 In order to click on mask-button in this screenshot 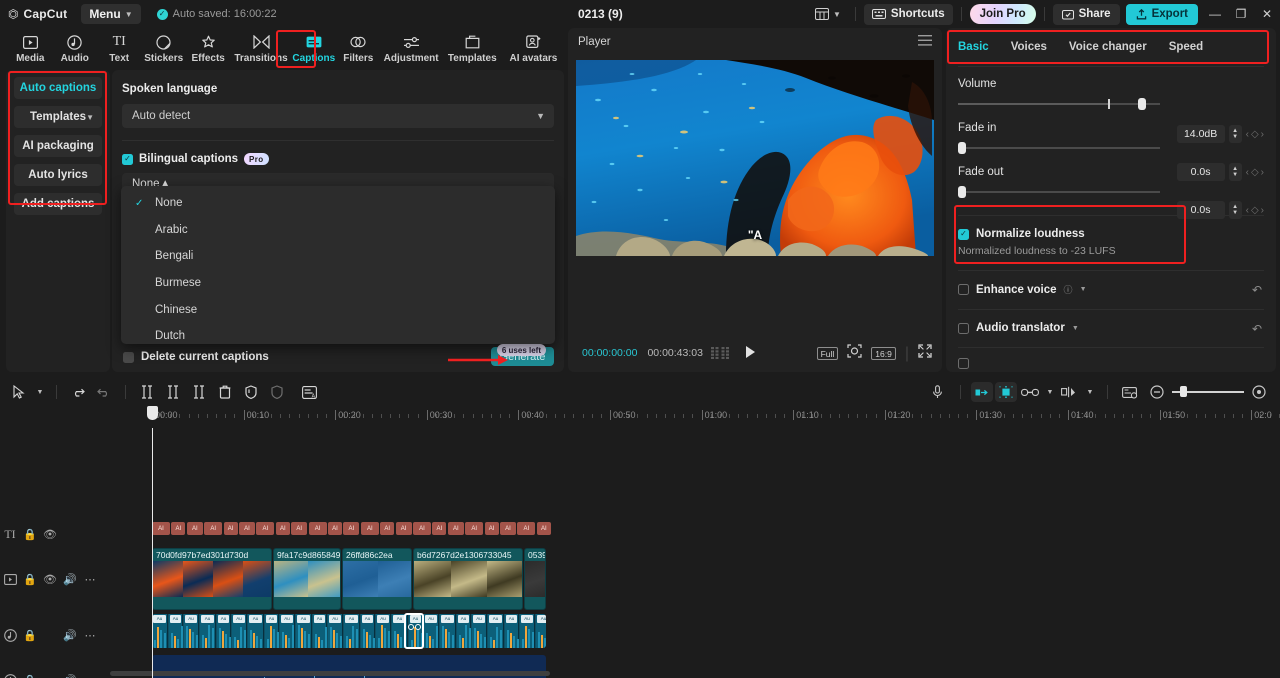, I will do `click(251, 392)`.